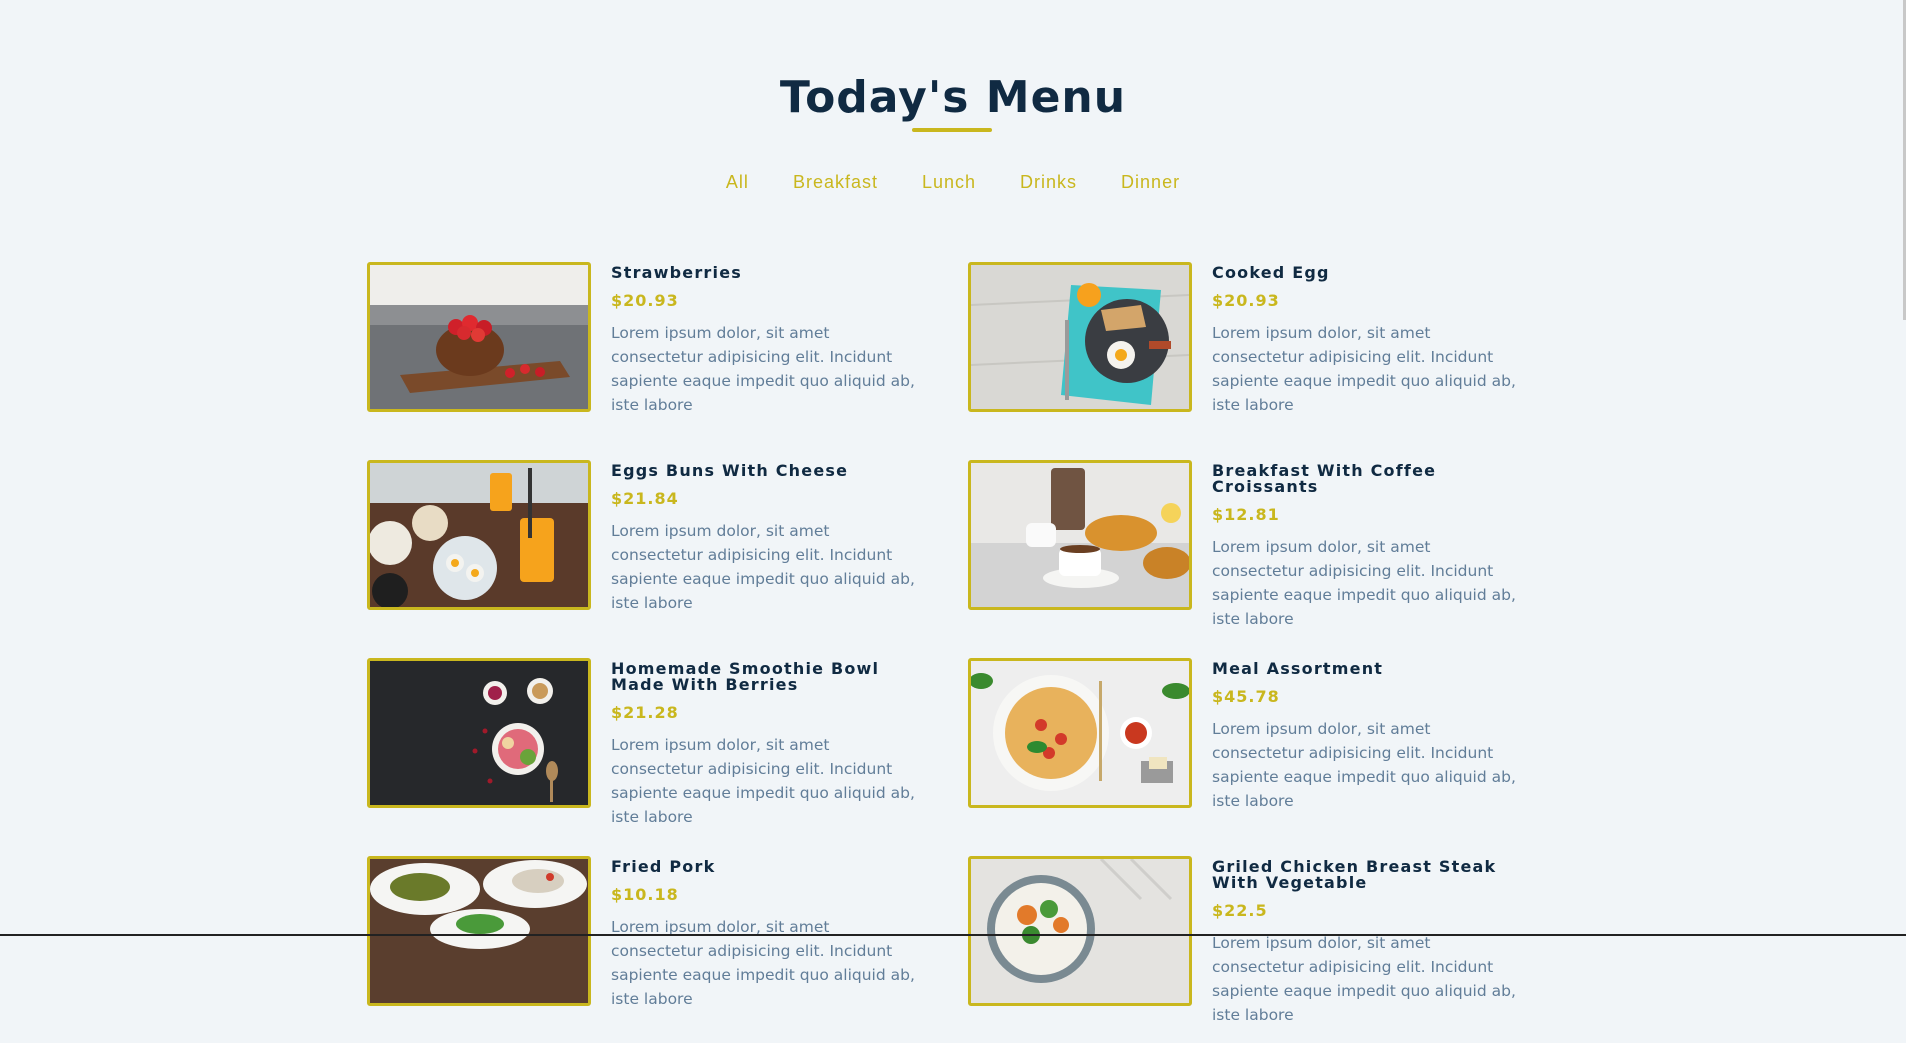  What do you see at coordinates (1080, 931) in the screenshot?
I see `grilled-chicken-photo` at bounding box center [1080, 931].